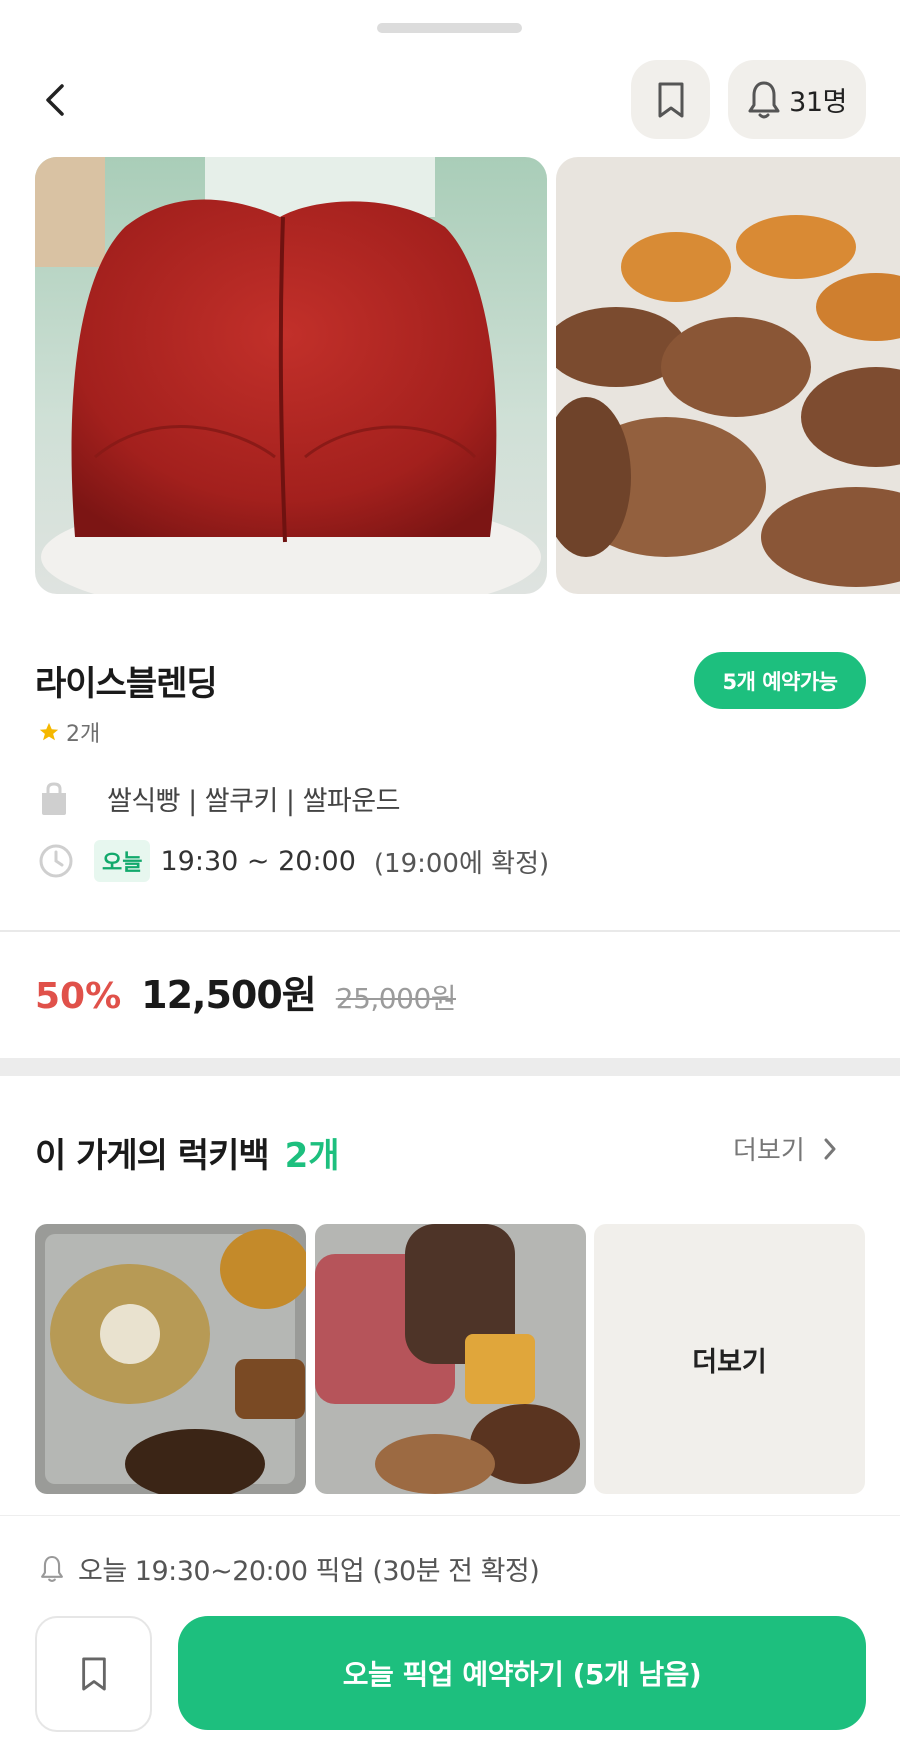 The image size is (900, 1755). I want to click on original-price: 25,000원, so click(396, 998).